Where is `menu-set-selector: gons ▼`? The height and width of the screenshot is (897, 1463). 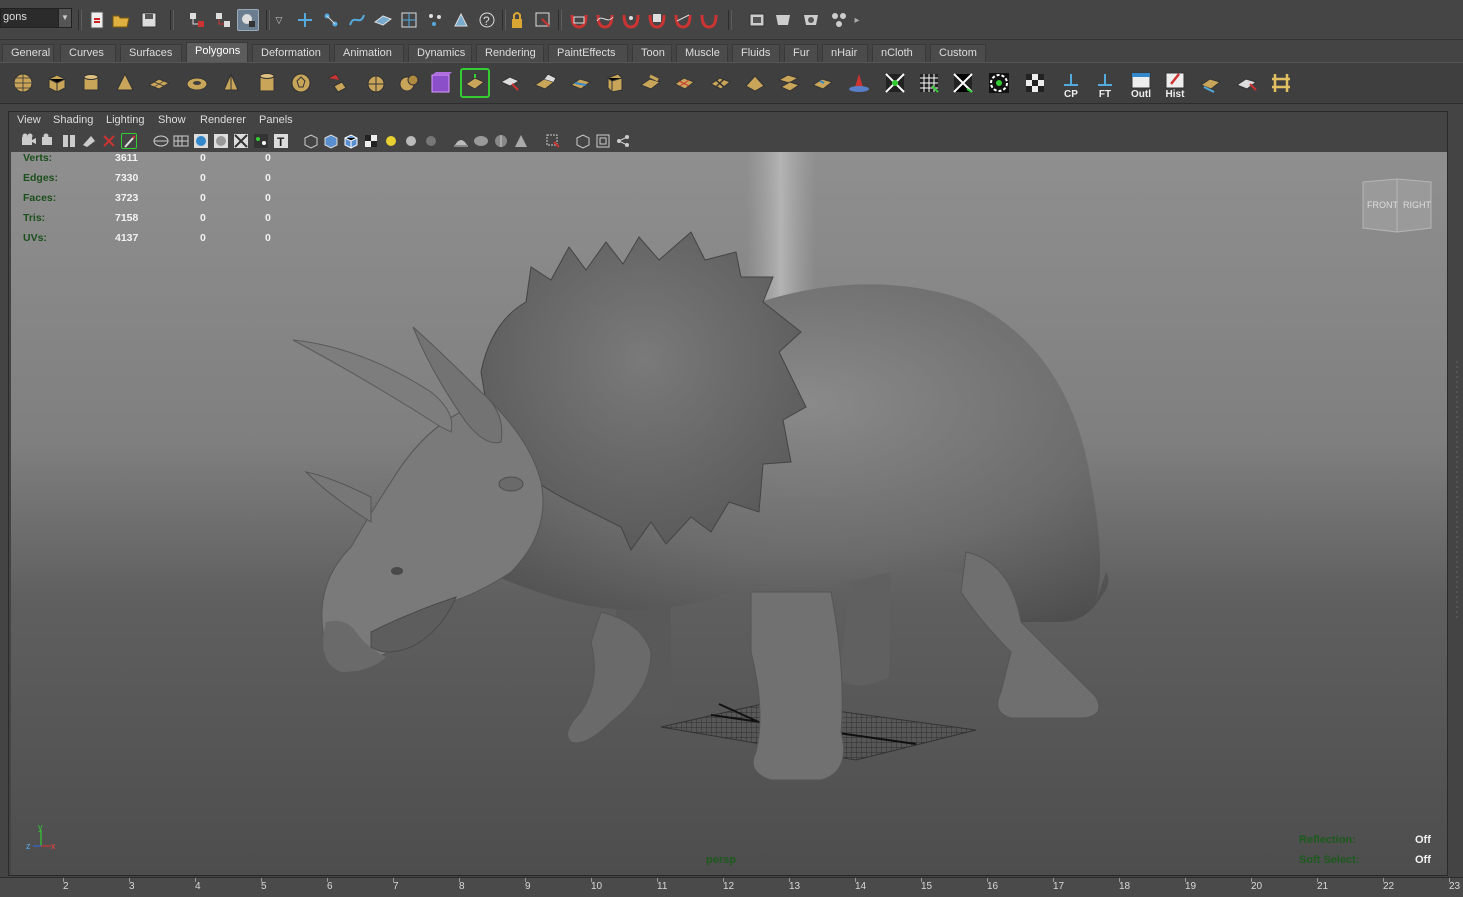
menu-set-selector: gons ▼ is located at coordinates (36, 18).